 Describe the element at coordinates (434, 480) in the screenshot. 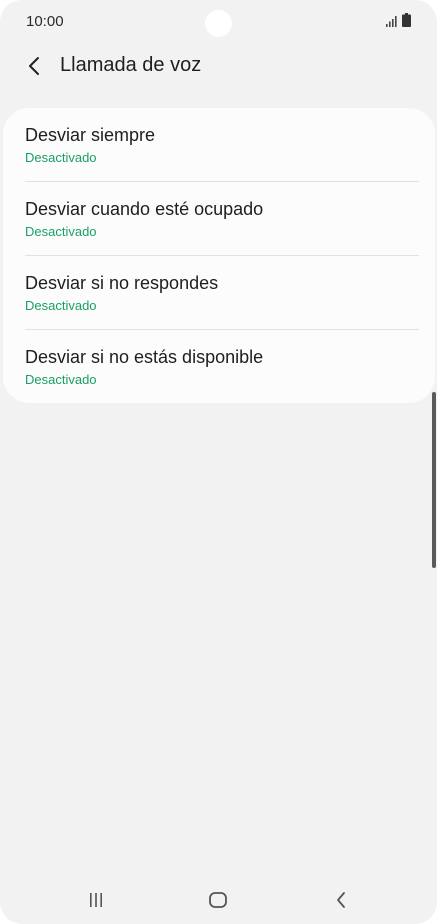

I see `scrollbar` at that location.